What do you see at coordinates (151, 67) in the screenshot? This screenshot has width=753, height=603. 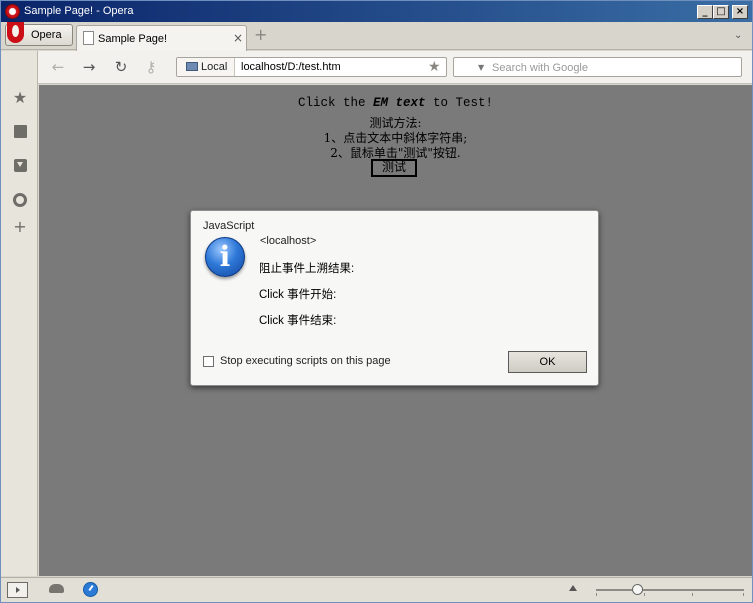 I see `key-icon: ⚷` at bounding box center [151, 67].